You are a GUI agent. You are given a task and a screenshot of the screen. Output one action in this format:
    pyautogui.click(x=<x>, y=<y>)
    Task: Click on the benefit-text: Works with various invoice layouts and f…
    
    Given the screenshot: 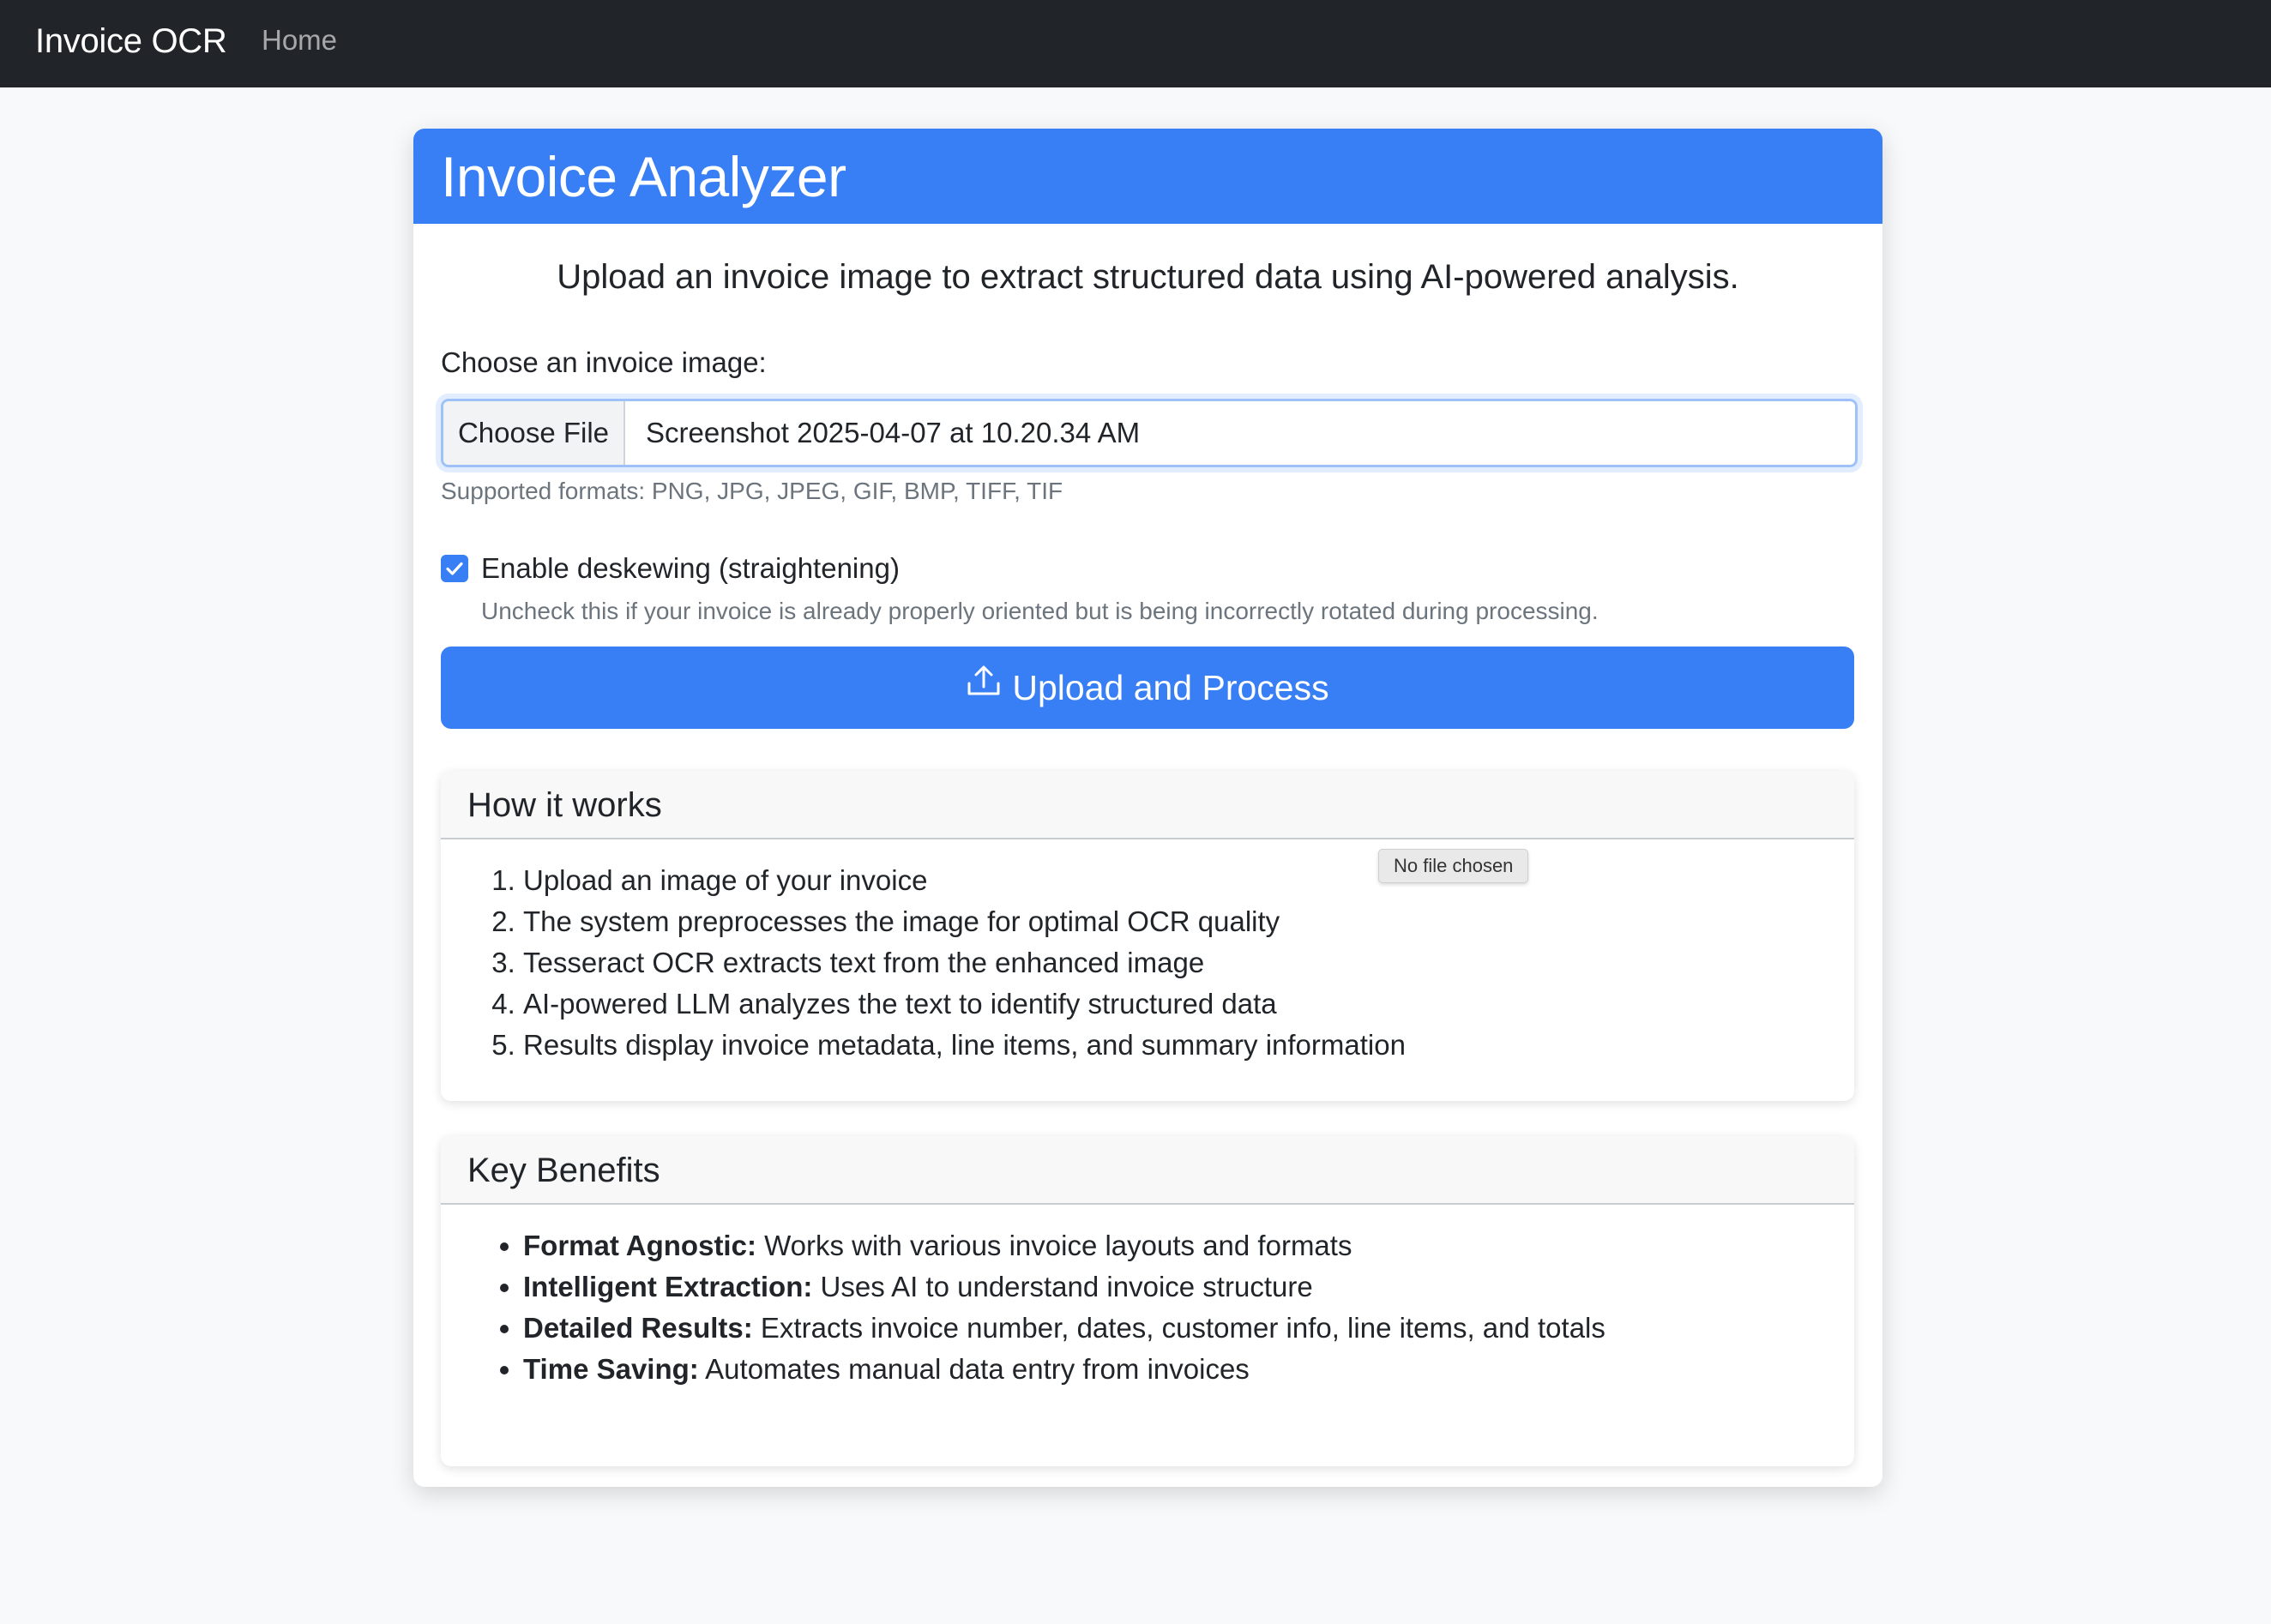 What is the action you would take?
    pyautogui.click(x=1058, y=1245)
    